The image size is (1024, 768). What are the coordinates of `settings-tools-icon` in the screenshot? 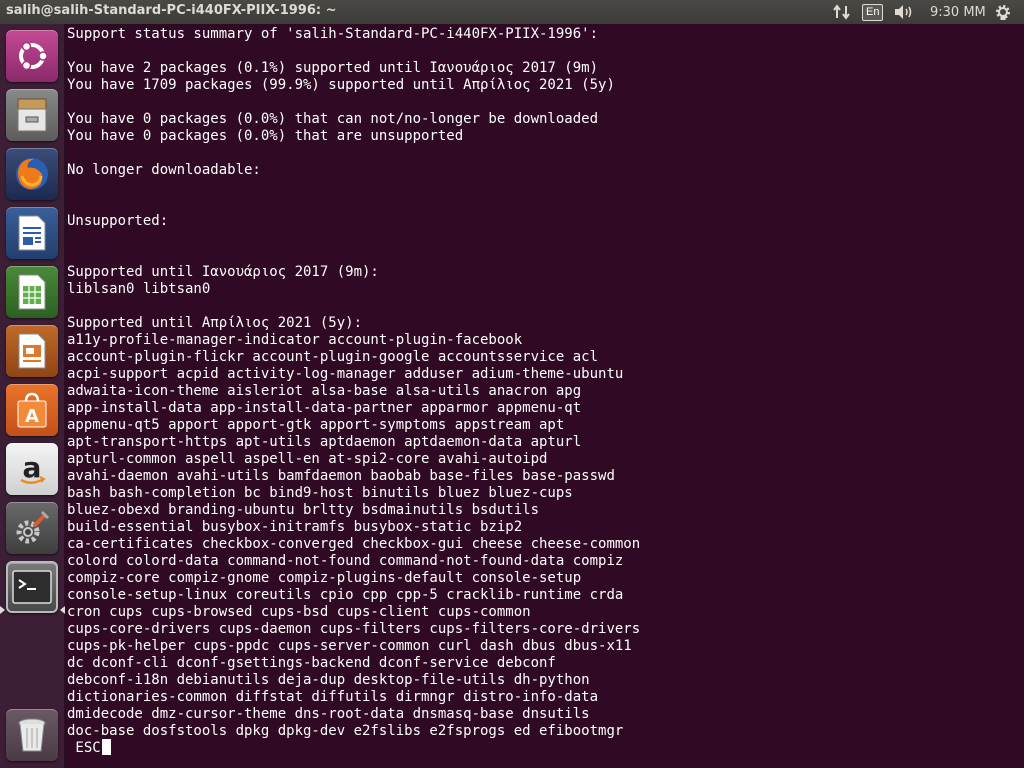 It's located at (32, 528).